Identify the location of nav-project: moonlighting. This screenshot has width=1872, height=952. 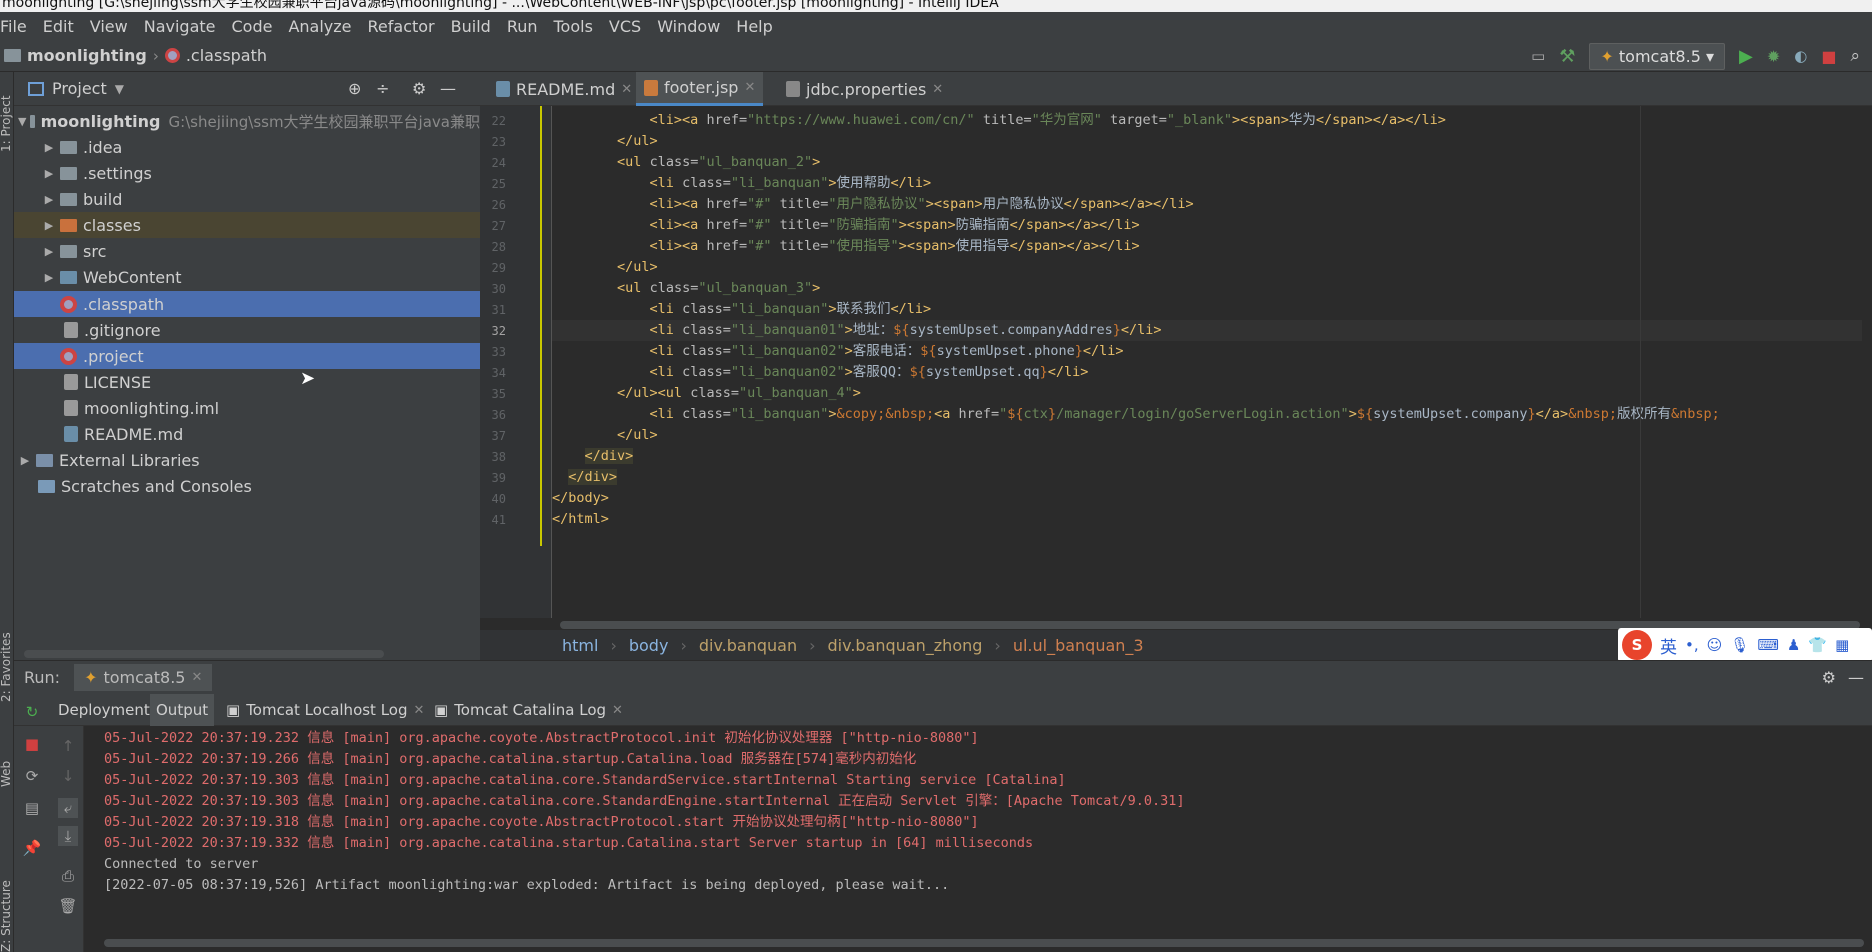
(87, 55).